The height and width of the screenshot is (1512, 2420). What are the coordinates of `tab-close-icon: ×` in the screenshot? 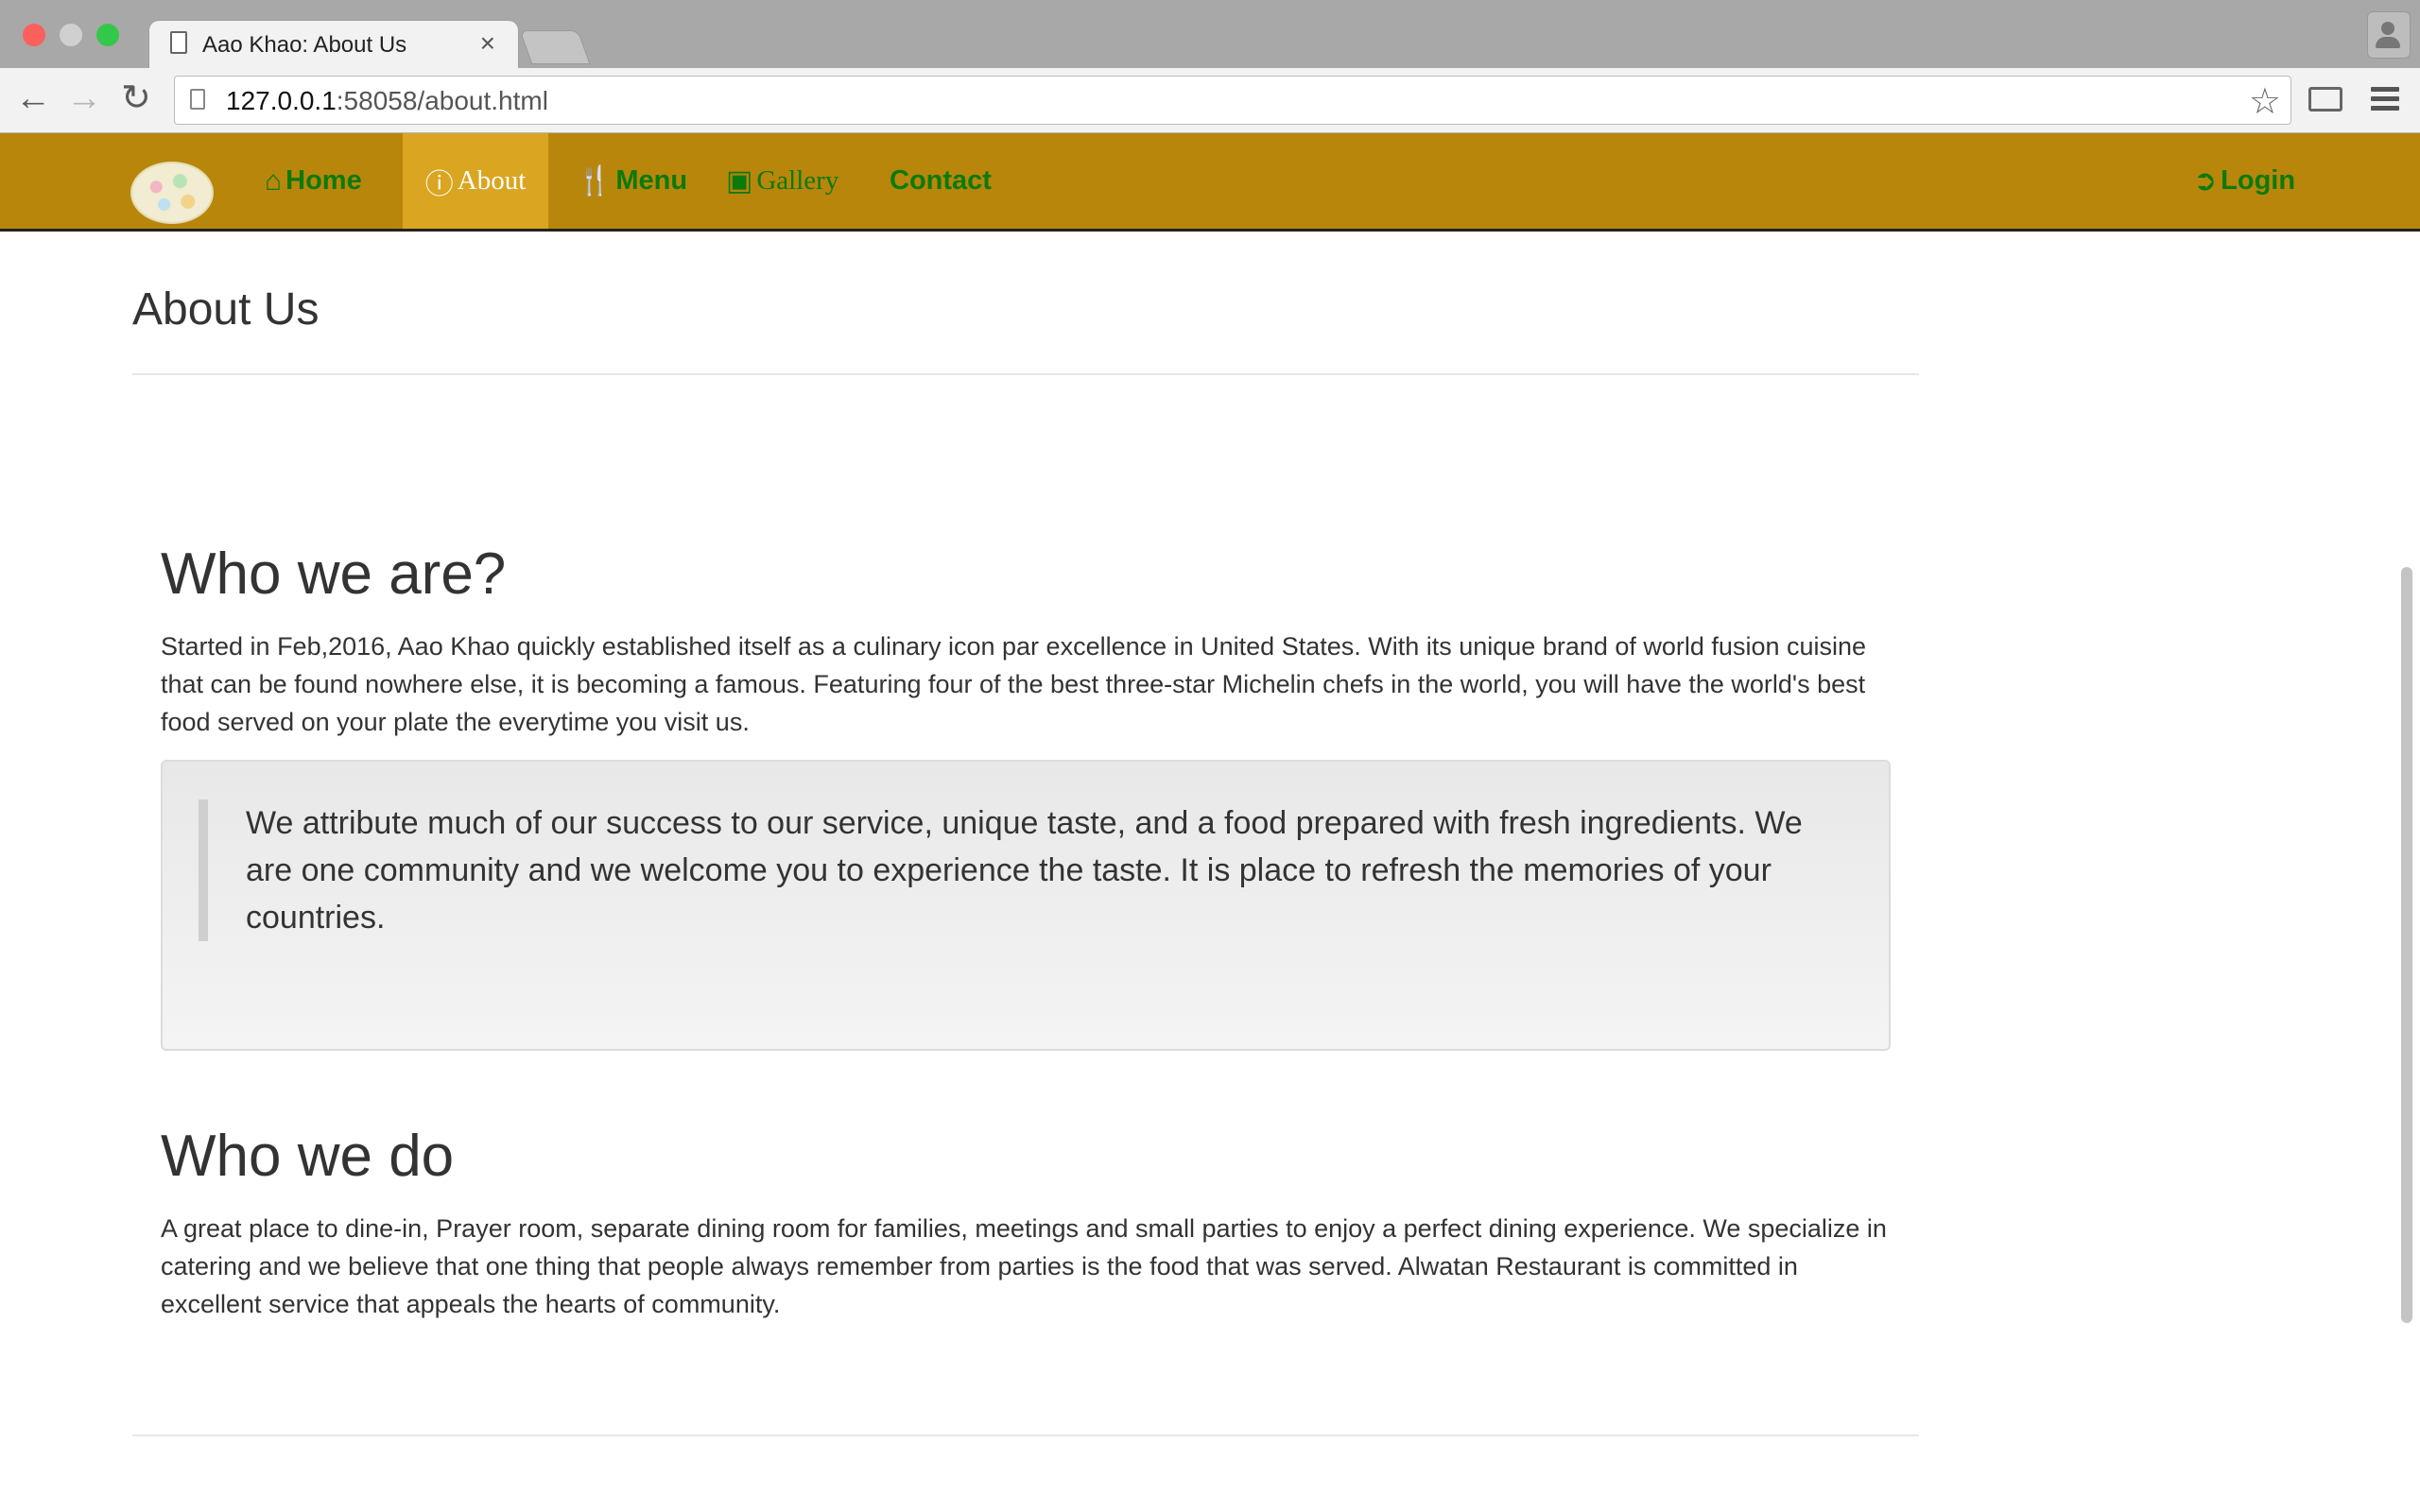 It's located at (487, 43).